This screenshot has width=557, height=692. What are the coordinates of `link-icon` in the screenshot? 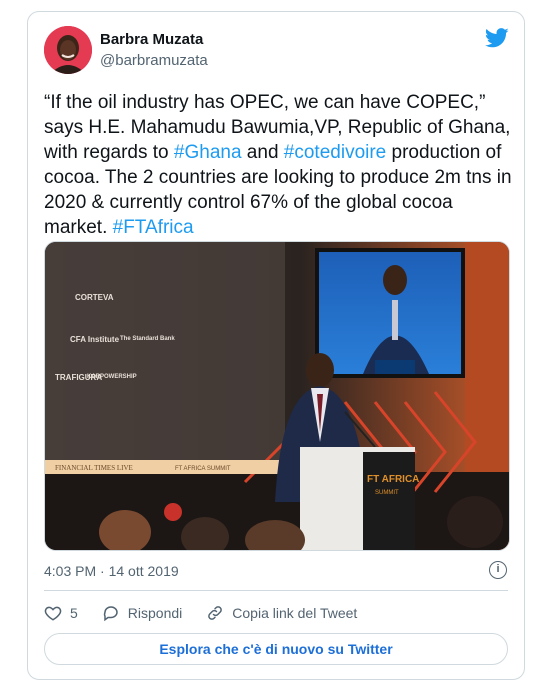 It's located at (215, 613).